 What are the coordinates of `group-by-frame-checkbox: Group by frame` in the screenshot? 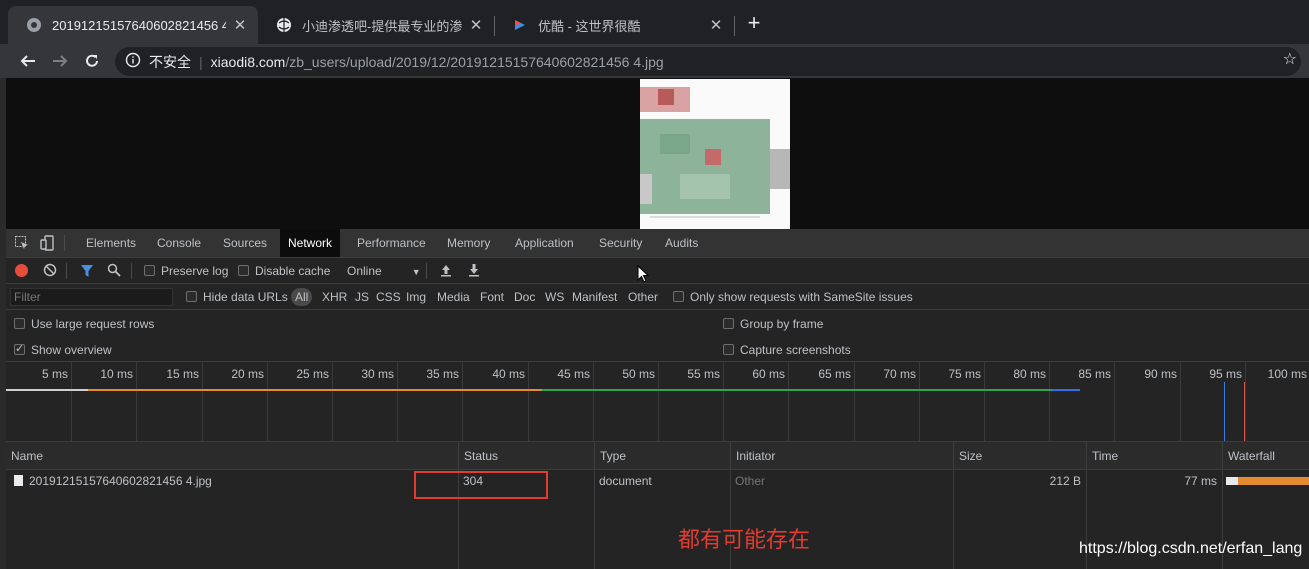 It's located at (773, 324).